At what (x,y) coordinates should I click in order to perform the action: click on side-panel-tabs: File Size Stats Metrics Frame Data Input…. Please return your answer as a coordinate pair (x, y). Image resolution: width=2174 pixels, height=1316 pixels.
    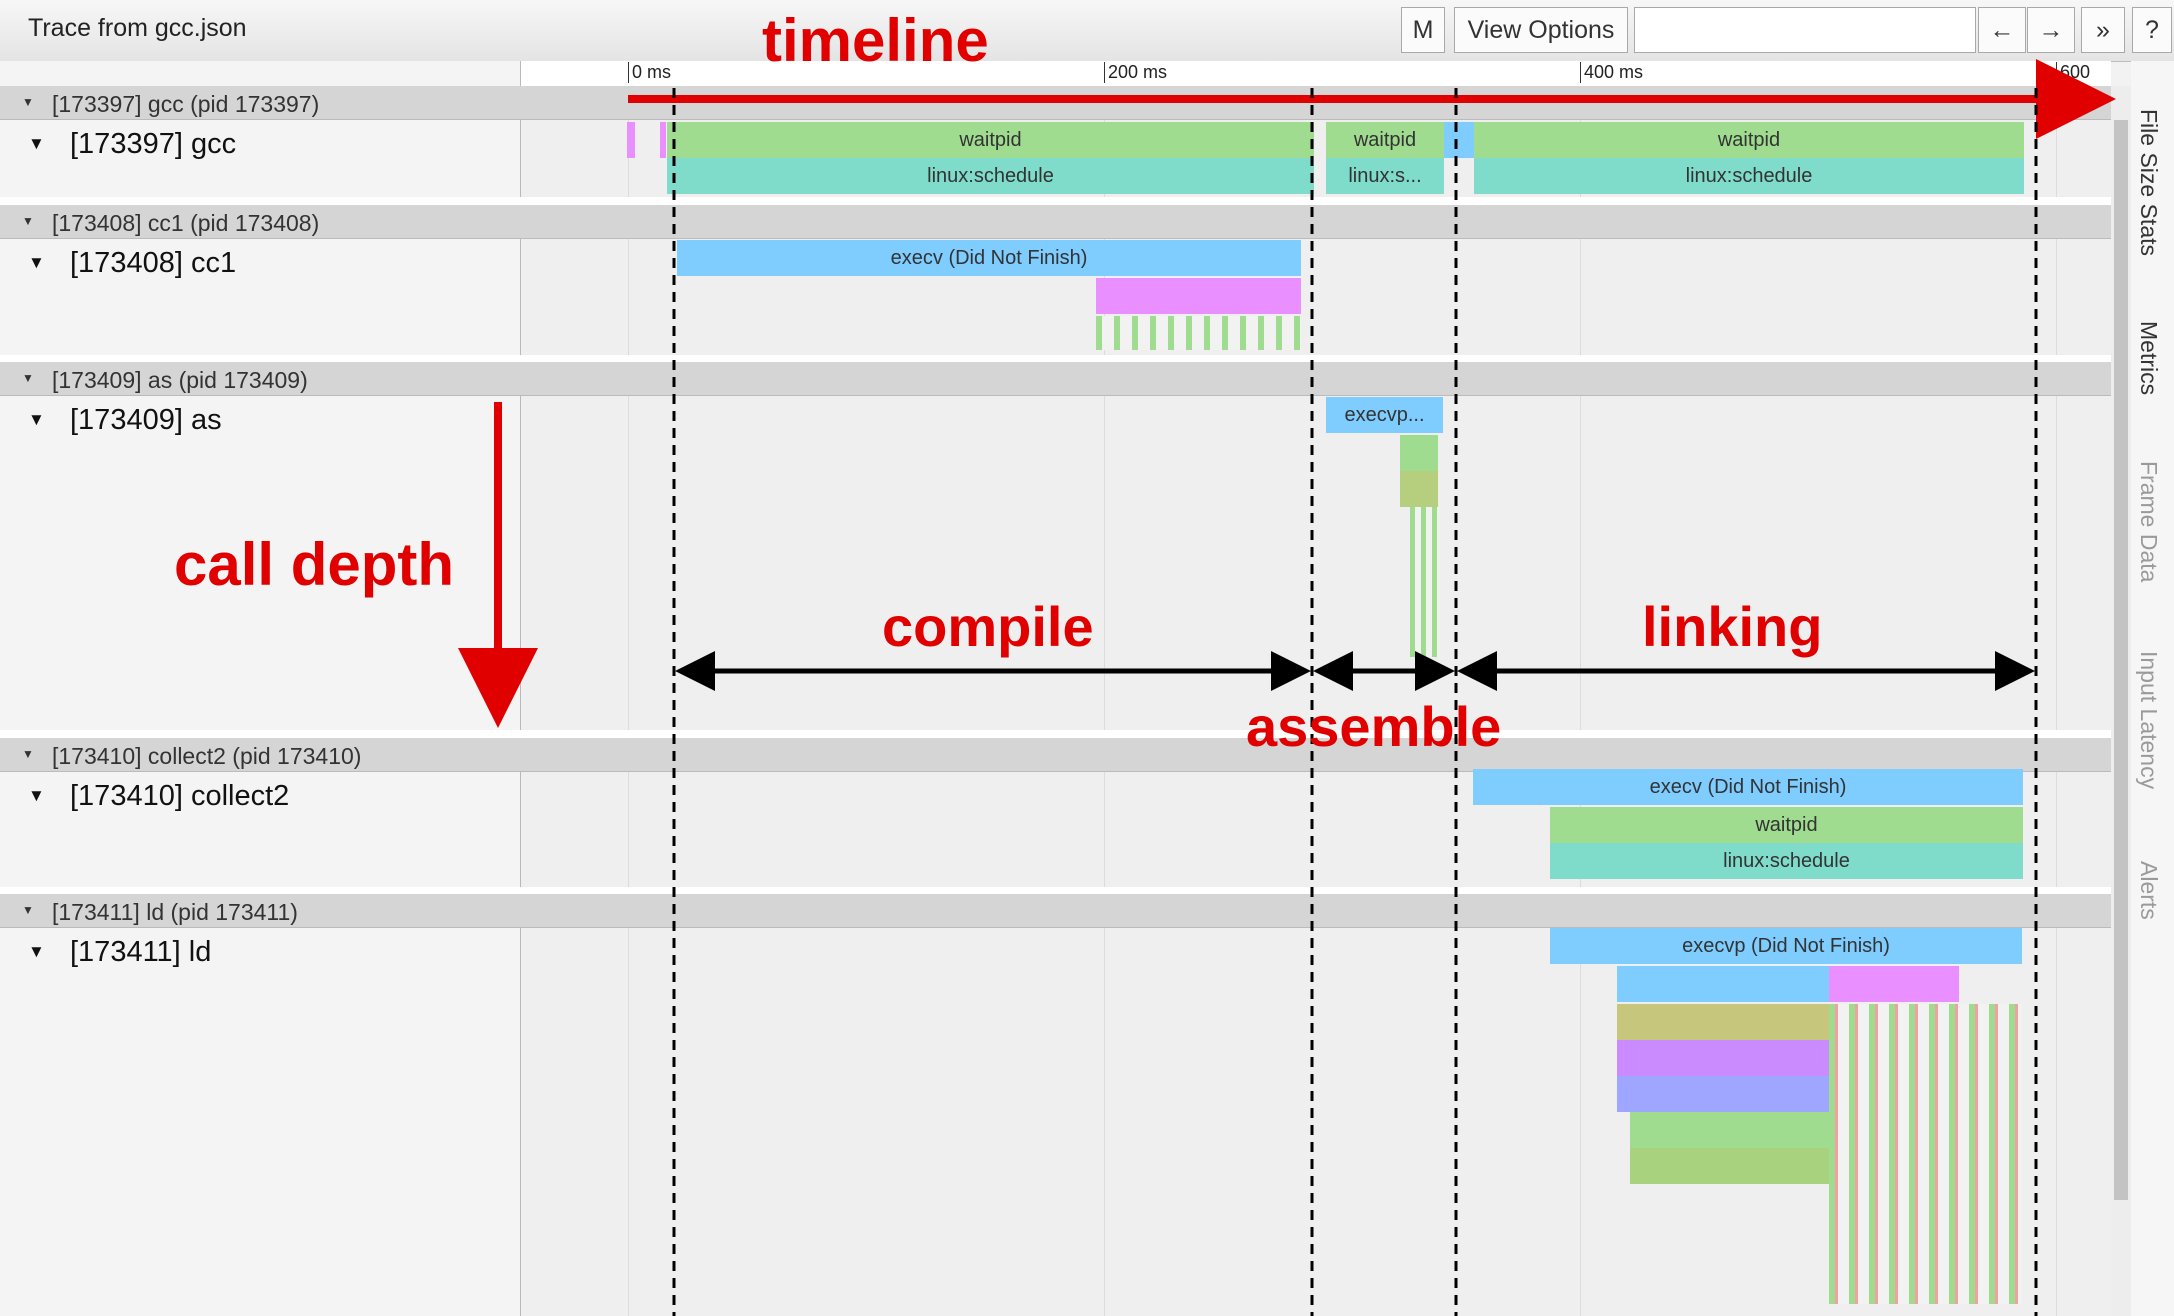
    Looking at the image, I should click on (2152, 688).